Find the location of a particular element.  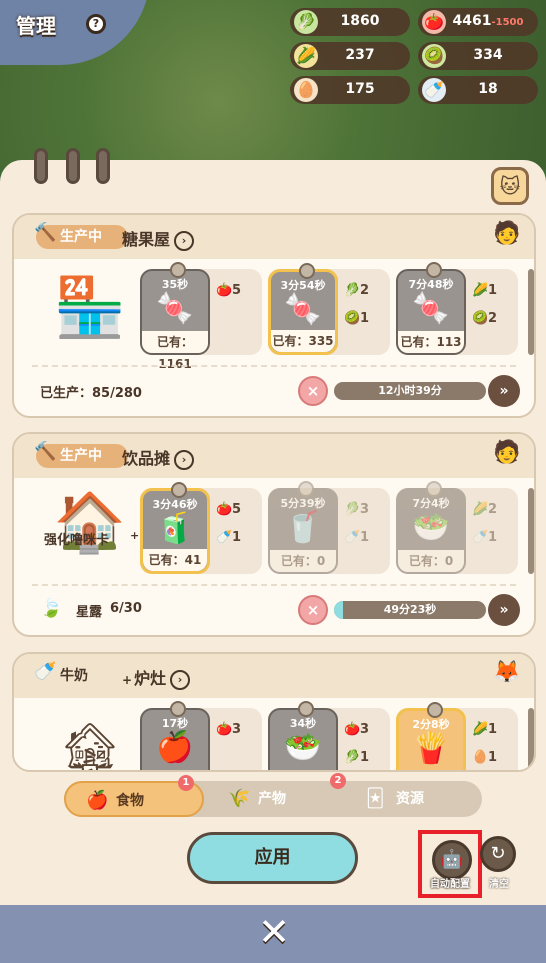

product-slot: 7分48秒 🍬 已有：113 🌽1 🥝2 is located at coordinates (457, 308).